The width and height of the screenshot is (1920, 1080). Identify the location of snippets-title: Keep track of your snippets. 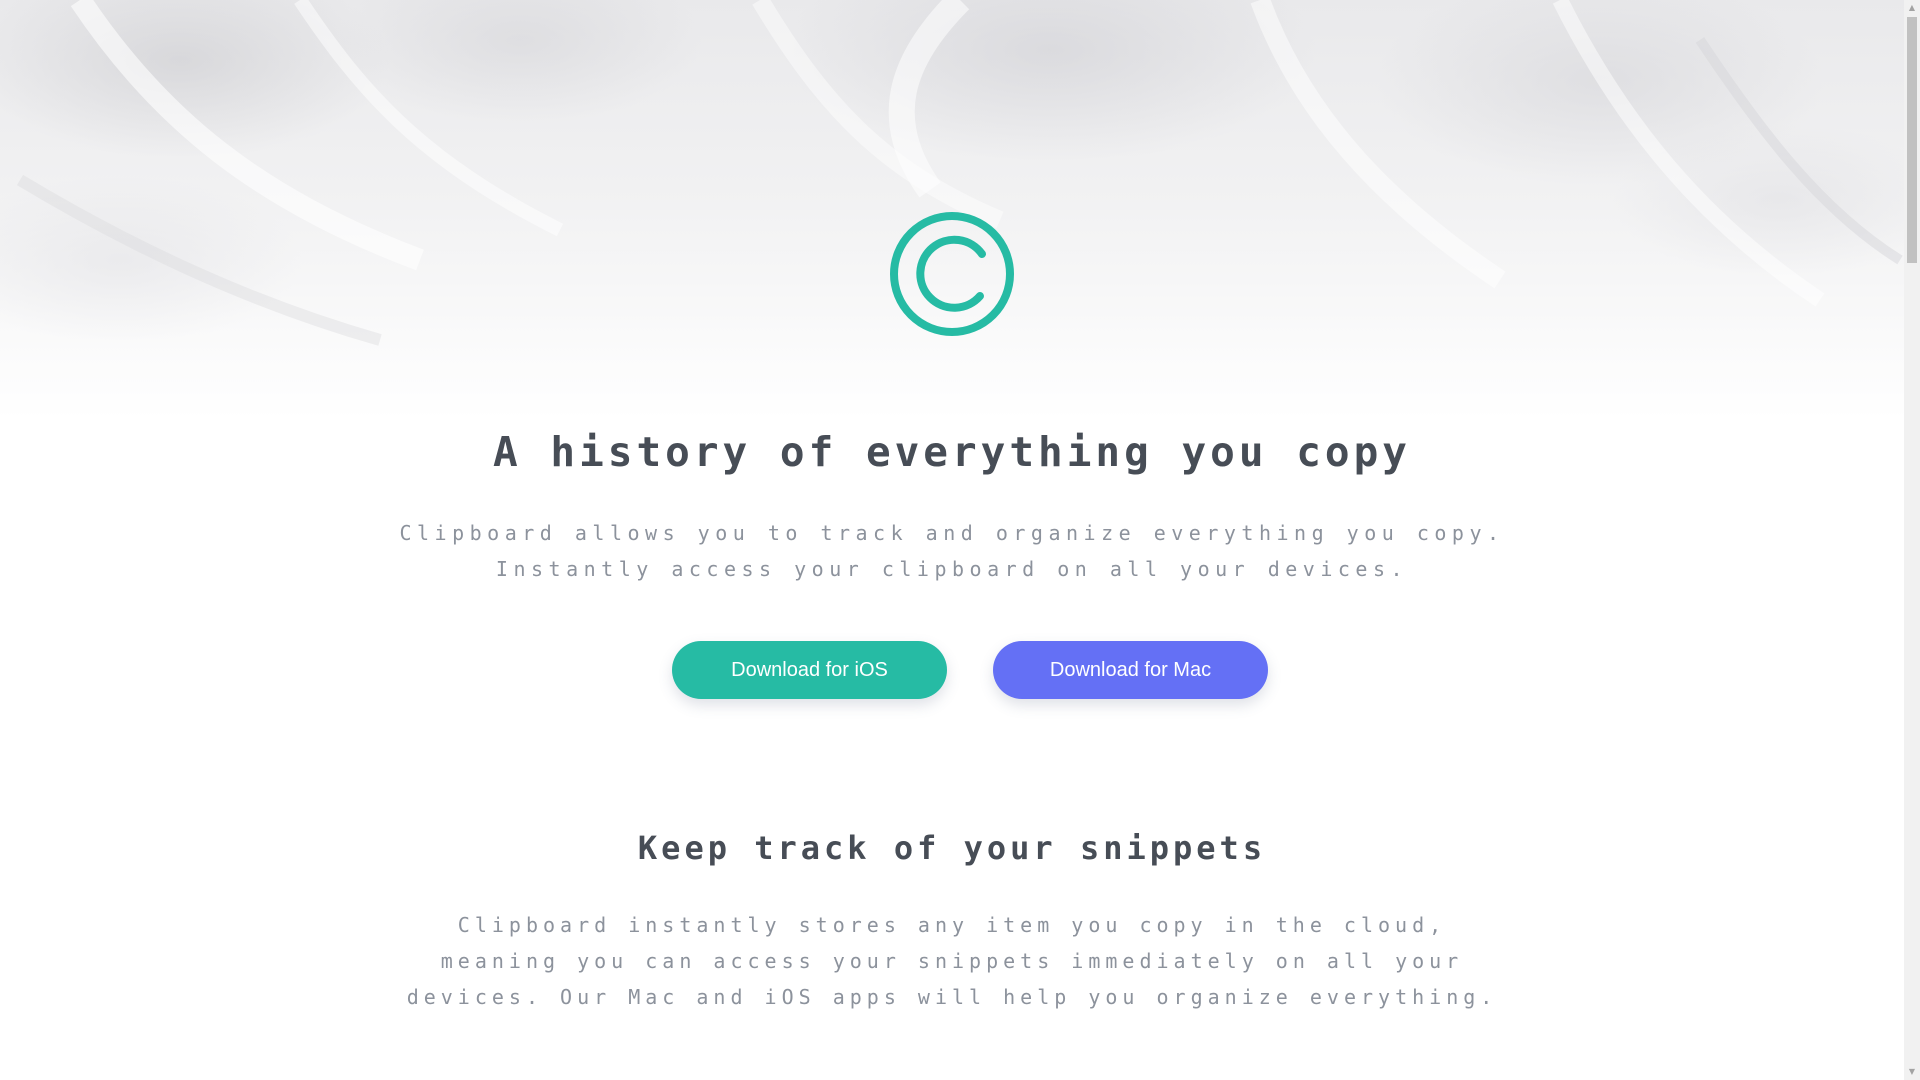
(952, 848).